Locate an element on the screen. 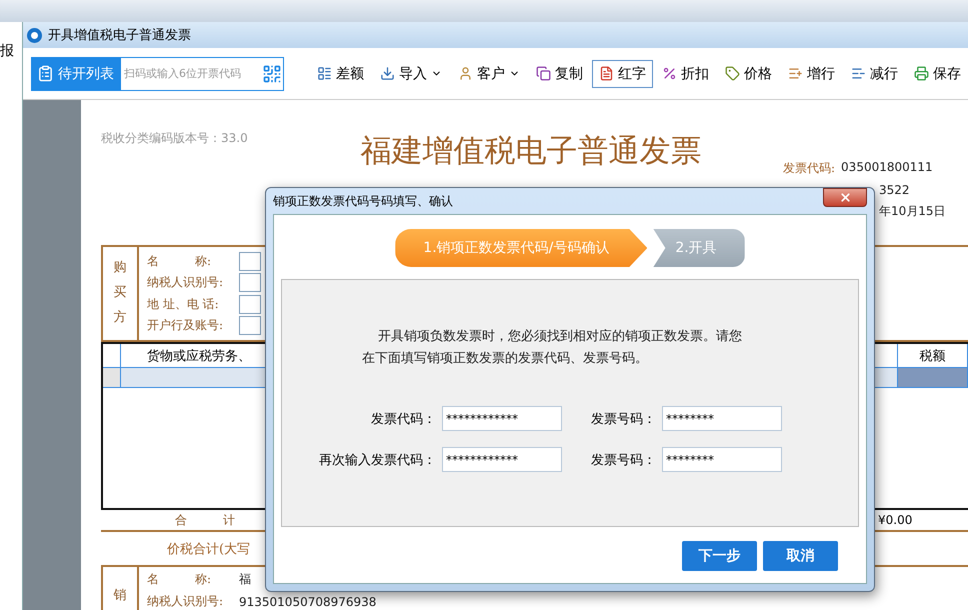 The width and height of the screenshot is (968, 610). clipboard-icon is located at coordinates (45, 73).